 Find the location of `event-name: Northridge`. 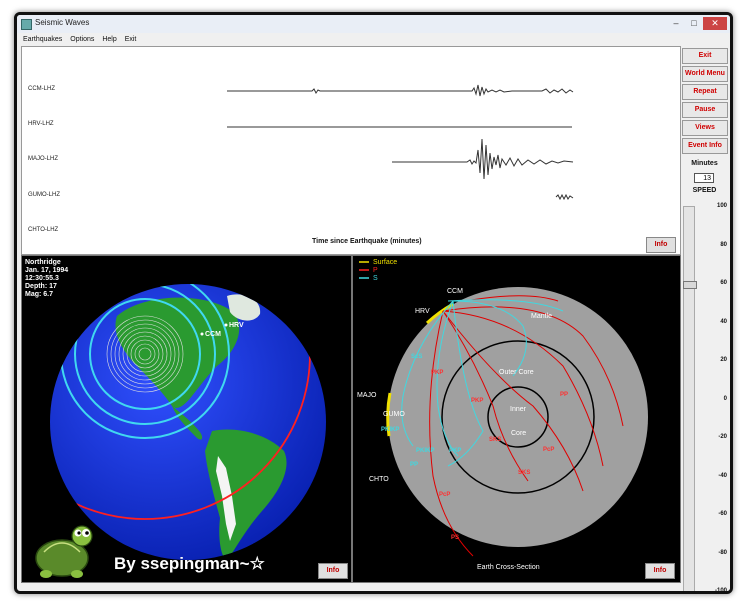

event-name: Northridge is located at coordinates (43, 262).